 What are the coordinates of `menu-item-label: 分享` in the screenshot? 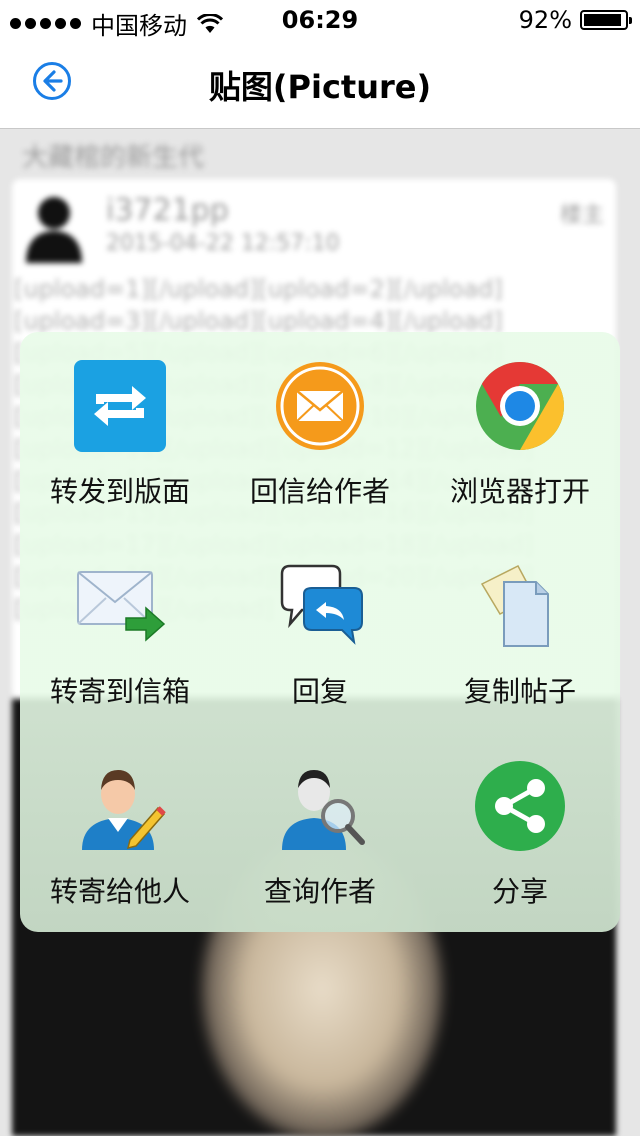 It's located at (519, 891).